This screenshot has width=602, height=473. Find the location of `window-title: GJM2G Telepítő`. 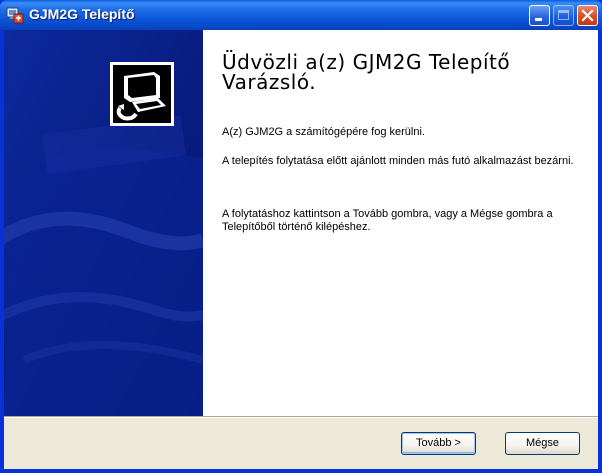

window-title: GJM2G Telepítő is located at coordinates (82, 14).